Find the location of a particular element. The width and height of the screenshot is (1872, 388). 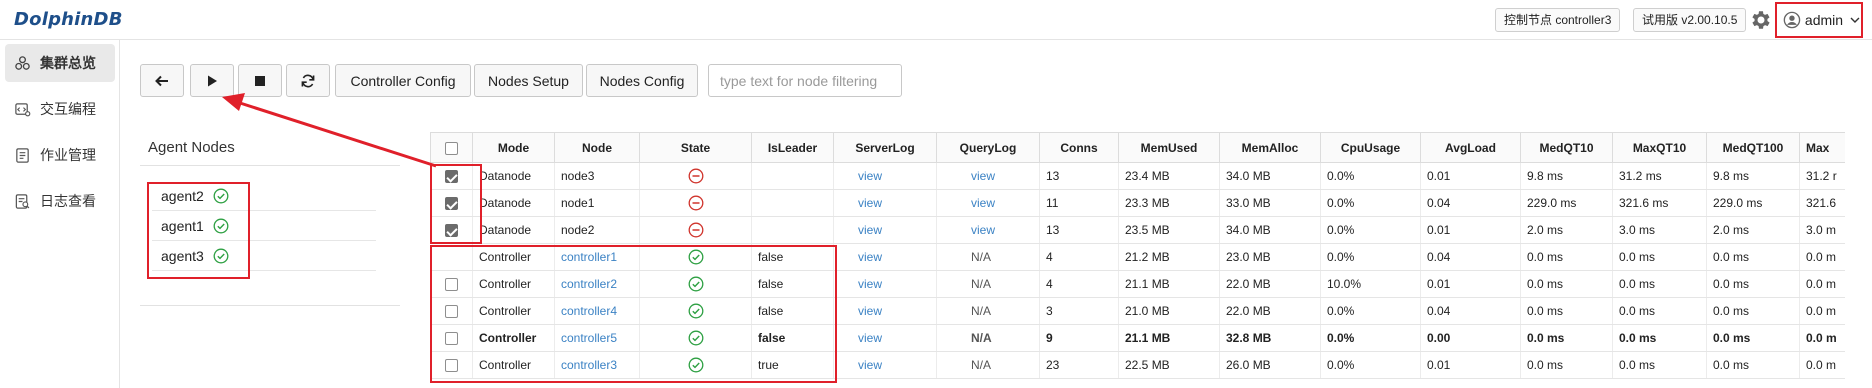

column-header-maxqt10: MaxQT10 is located at coordinates (1659, 147).